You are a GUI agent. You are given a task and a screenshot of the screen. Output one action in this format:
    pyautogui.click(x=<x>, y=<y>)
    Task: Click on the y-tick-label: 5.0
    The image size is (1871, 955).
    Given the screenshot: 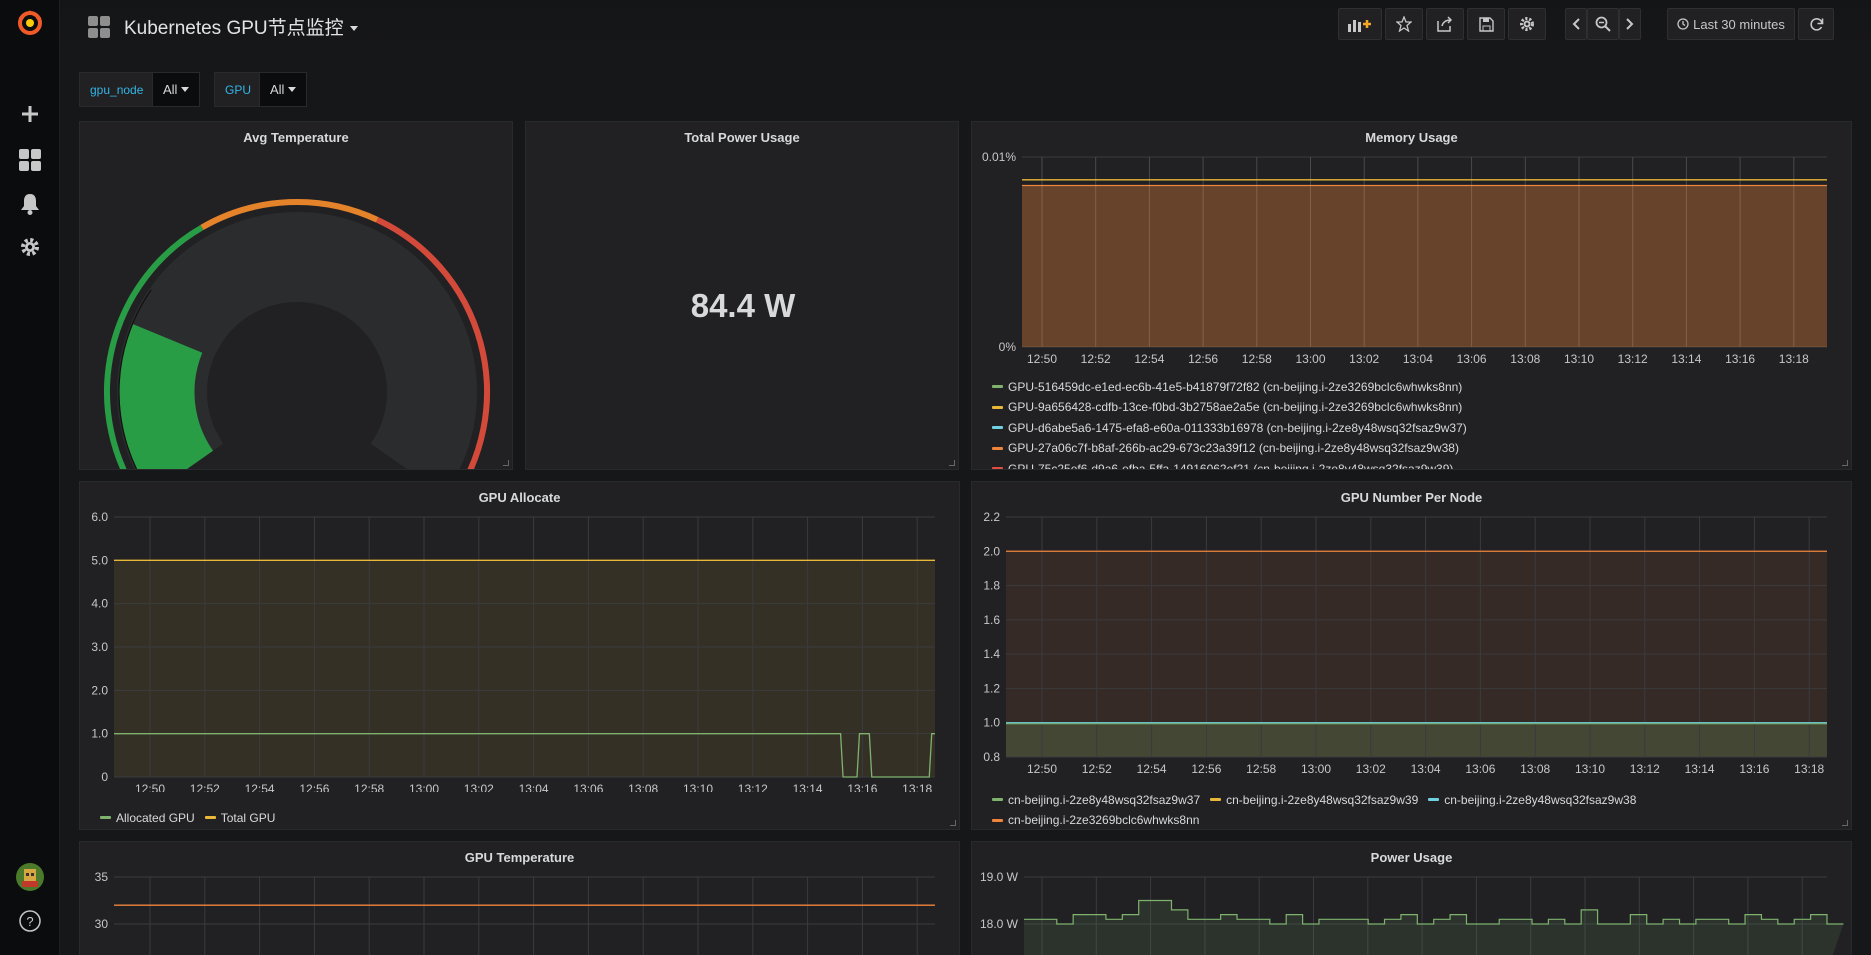 What is the action you would take?
    pyautogui.click(x=99, y=560)
    